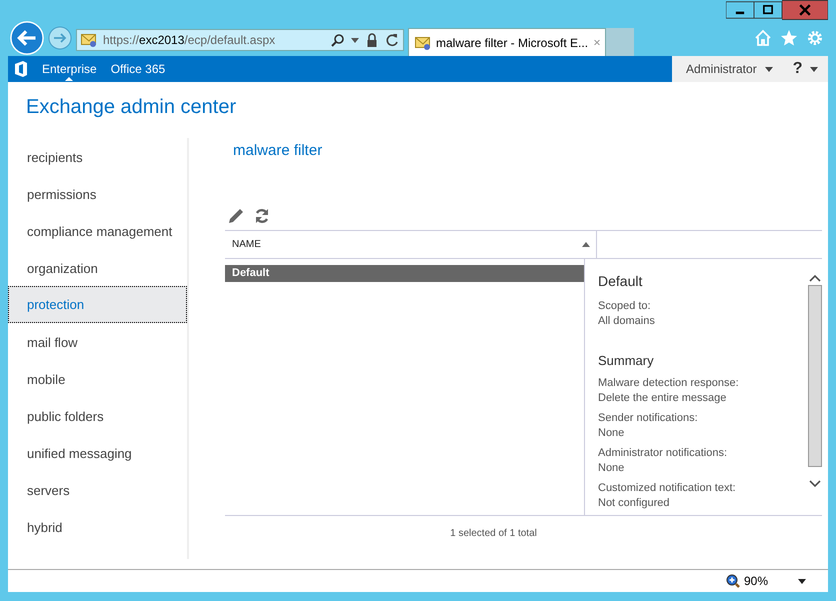  What do you see at coordinates (97, 304) in the screenshot?
I see `sidebar-item: protection` at bounding box center [97, 304].